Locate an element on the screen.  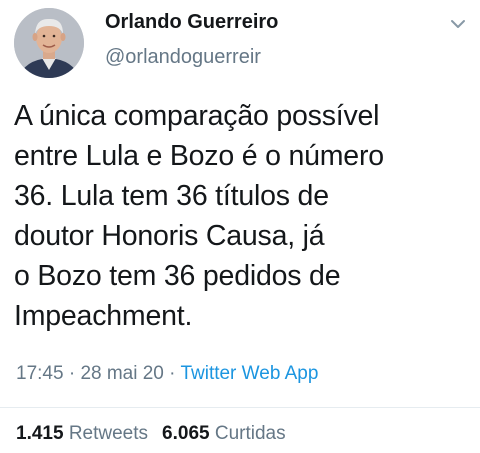
tweet-meta: 17:45 · 28 mai 20 · Twitter Web App is located at coordinates (167, 374).